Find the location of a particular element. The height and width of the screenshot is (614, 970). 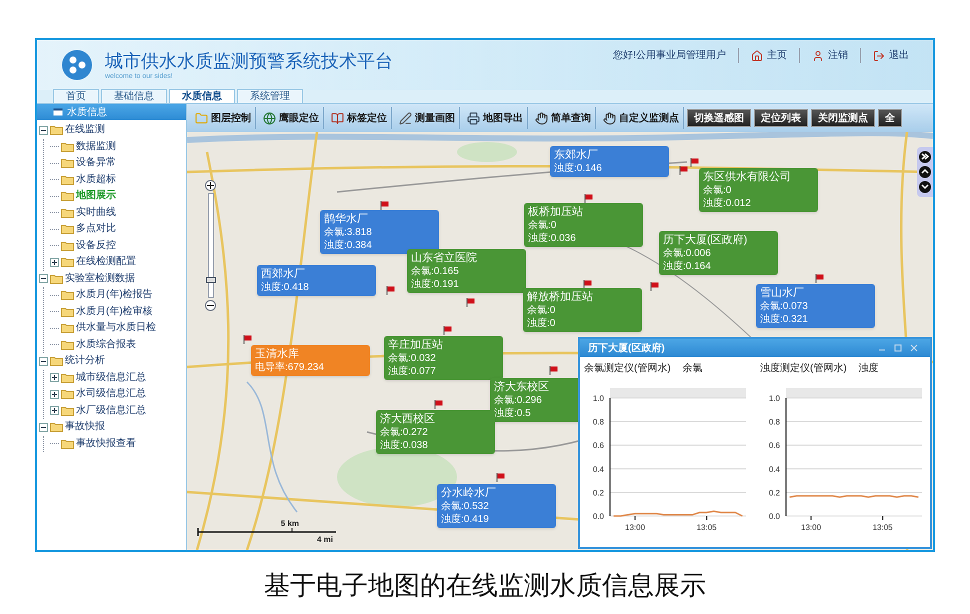

app-title: 城市供水水质监测预警系统技术平台 is located at coordinates (249, 61).